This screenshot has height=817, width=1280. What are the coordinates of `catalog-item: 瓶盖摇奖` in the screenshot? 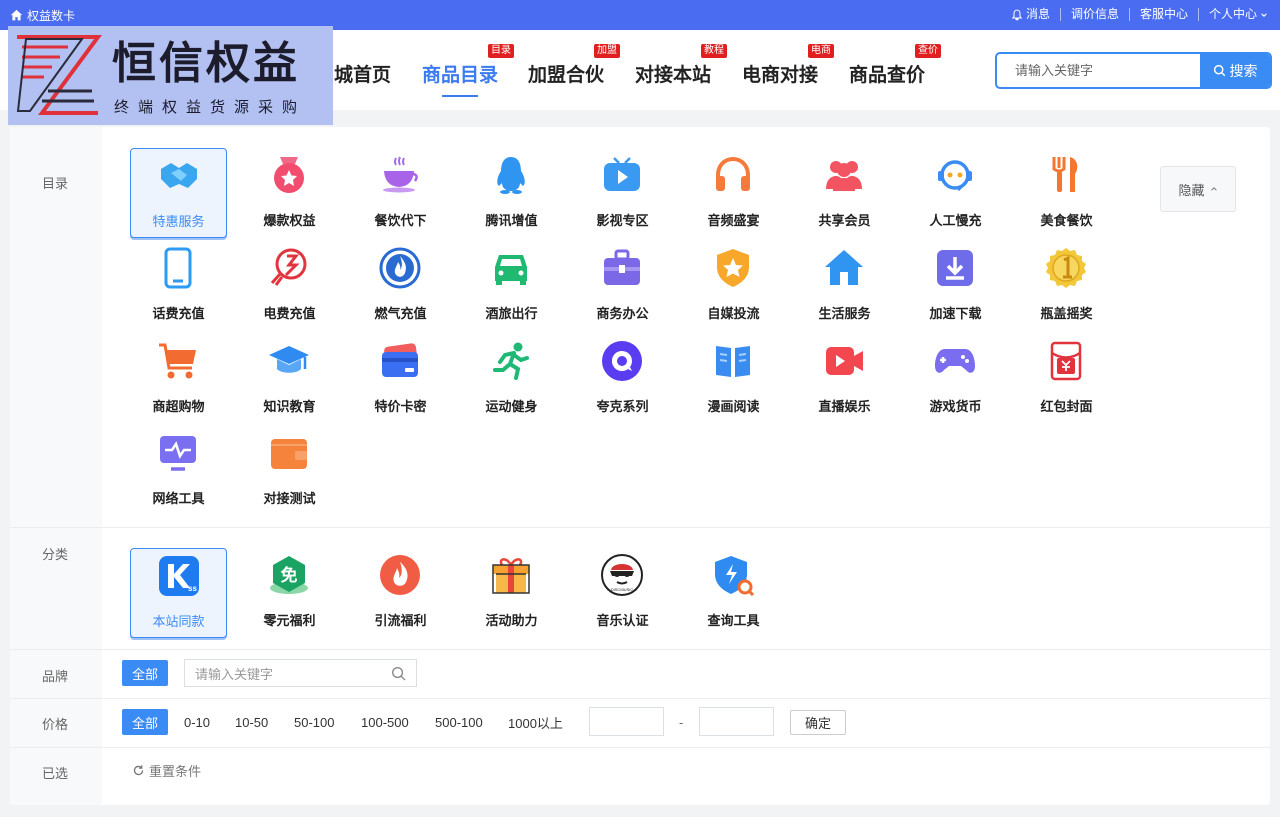 It's located at (1066, 286).